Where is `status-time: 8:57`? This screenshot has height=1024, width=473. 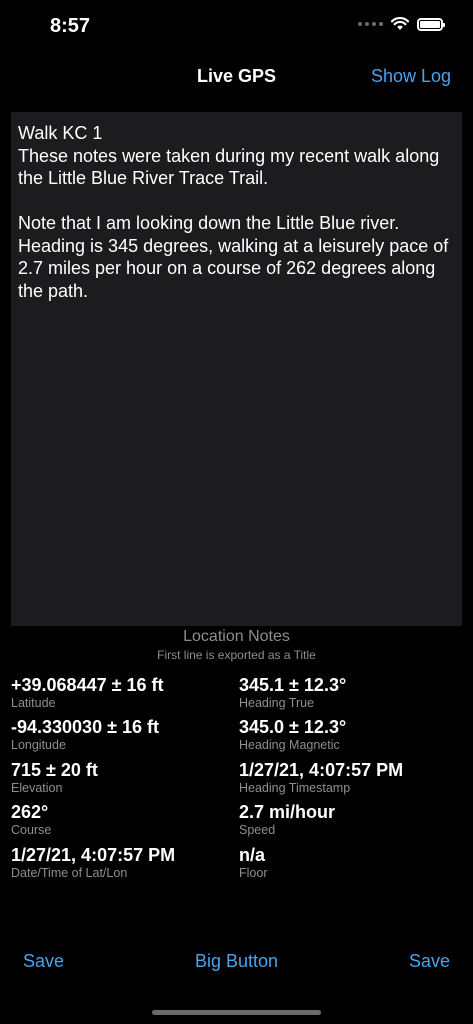 status-time: 8:57 is located at coordinates (70, 26).